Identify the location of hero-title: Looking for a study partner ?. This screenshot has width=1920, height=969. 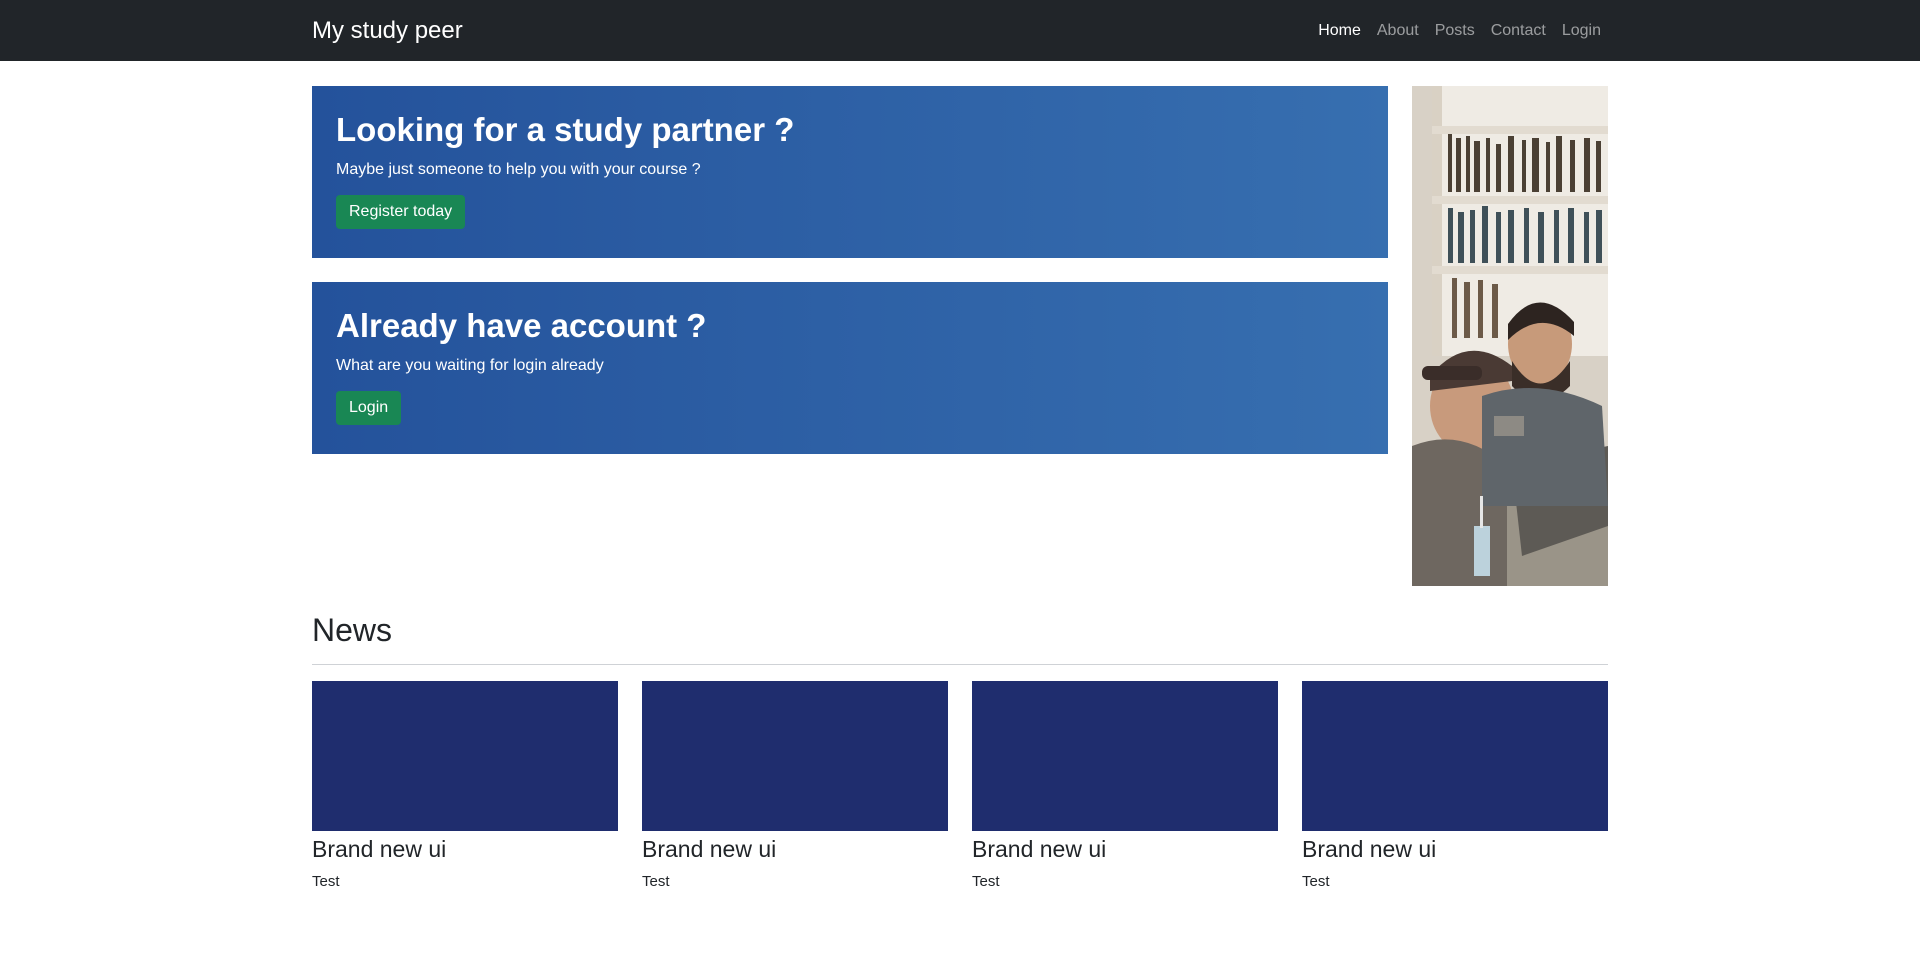
(565, 129).